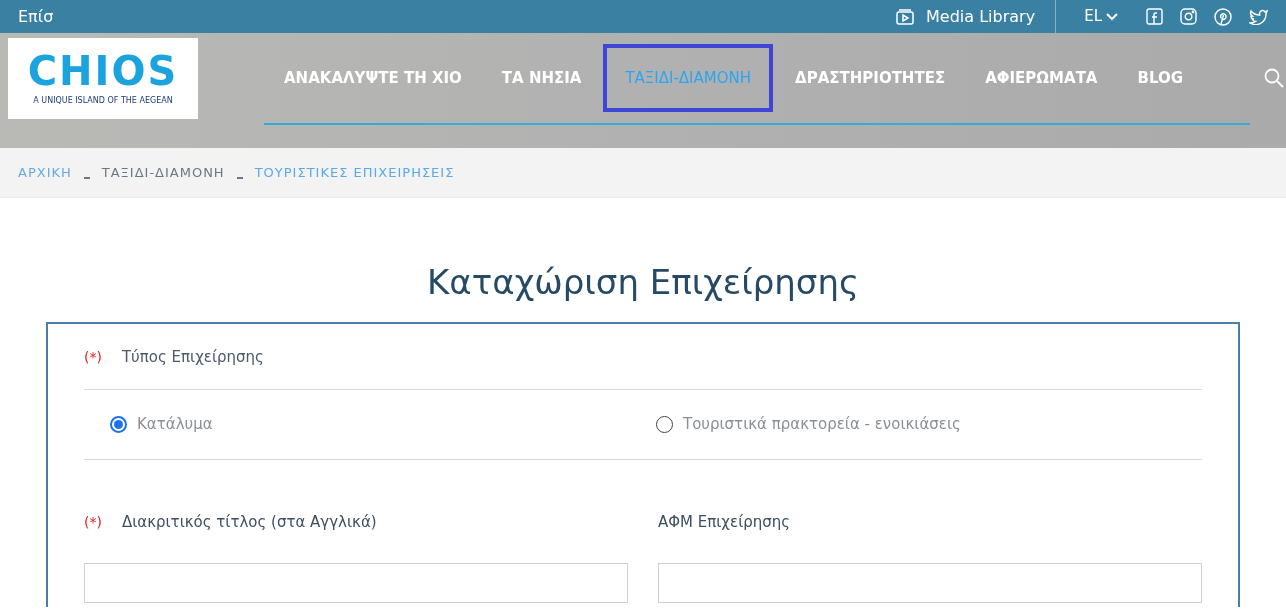 The height and width of the screenshot is (609, 1286). Describe the element at coordinates (724, 523) in the screenshot. I see `field-label: ΑΦΜ Επιχείρησης` at that location.